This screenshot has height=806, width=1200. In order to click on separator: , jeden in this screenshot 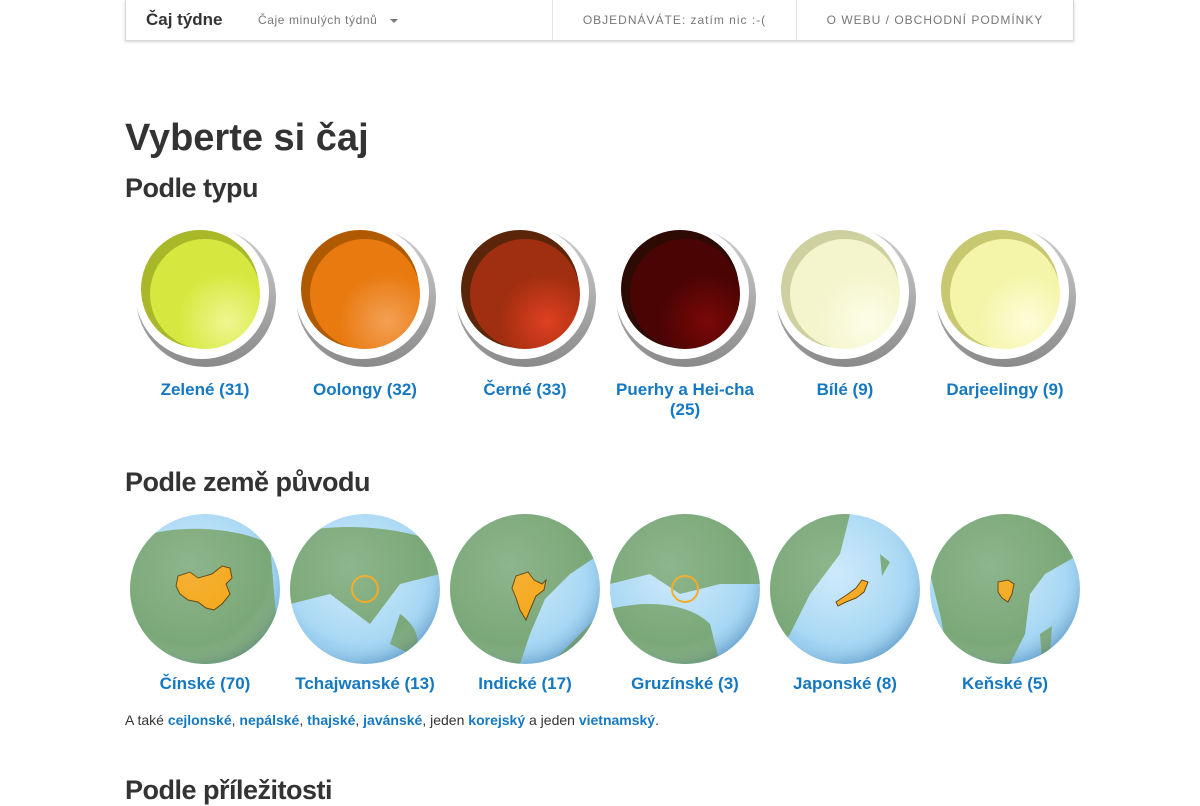, I will do `click(445, 720)`.